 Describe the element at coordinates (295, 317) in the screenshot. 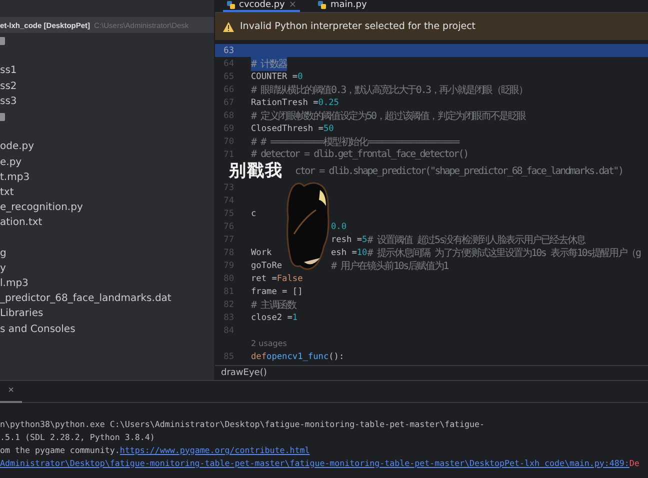

I see `code-text: 1` at that location.